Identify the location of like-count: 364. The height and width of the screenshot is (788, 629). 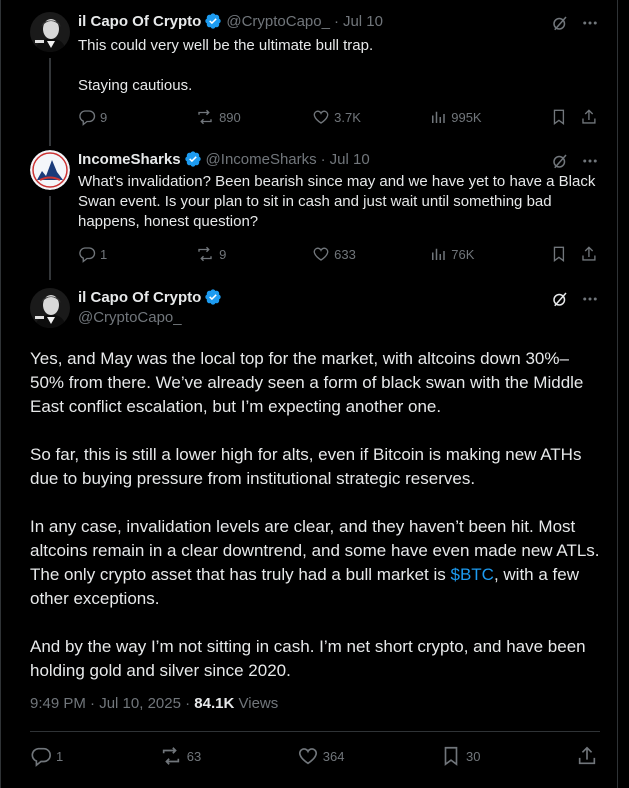
(333, 756).